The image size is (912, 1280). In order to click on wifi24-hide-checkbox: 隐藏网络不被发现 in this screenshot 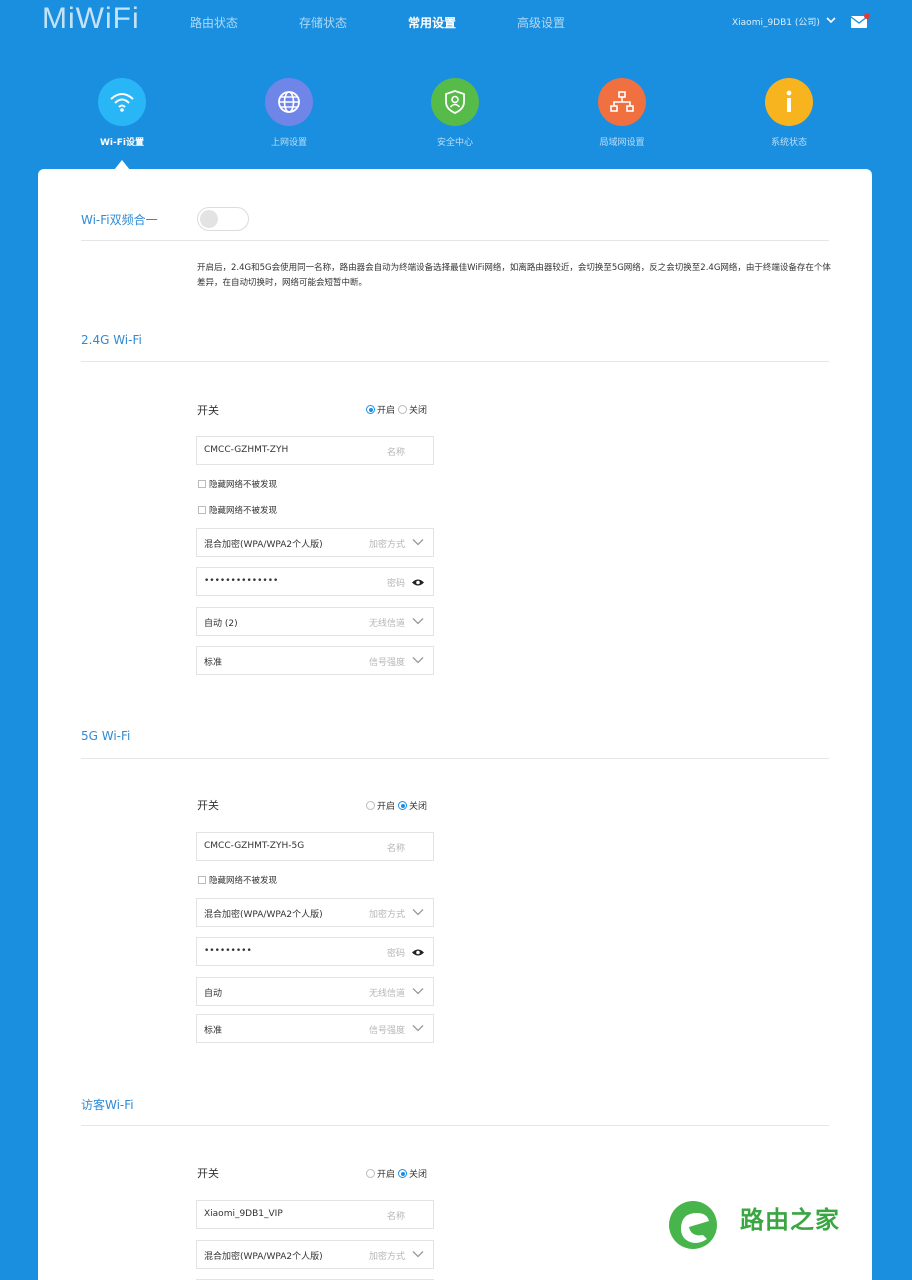, I will do `click(237, 484)`.